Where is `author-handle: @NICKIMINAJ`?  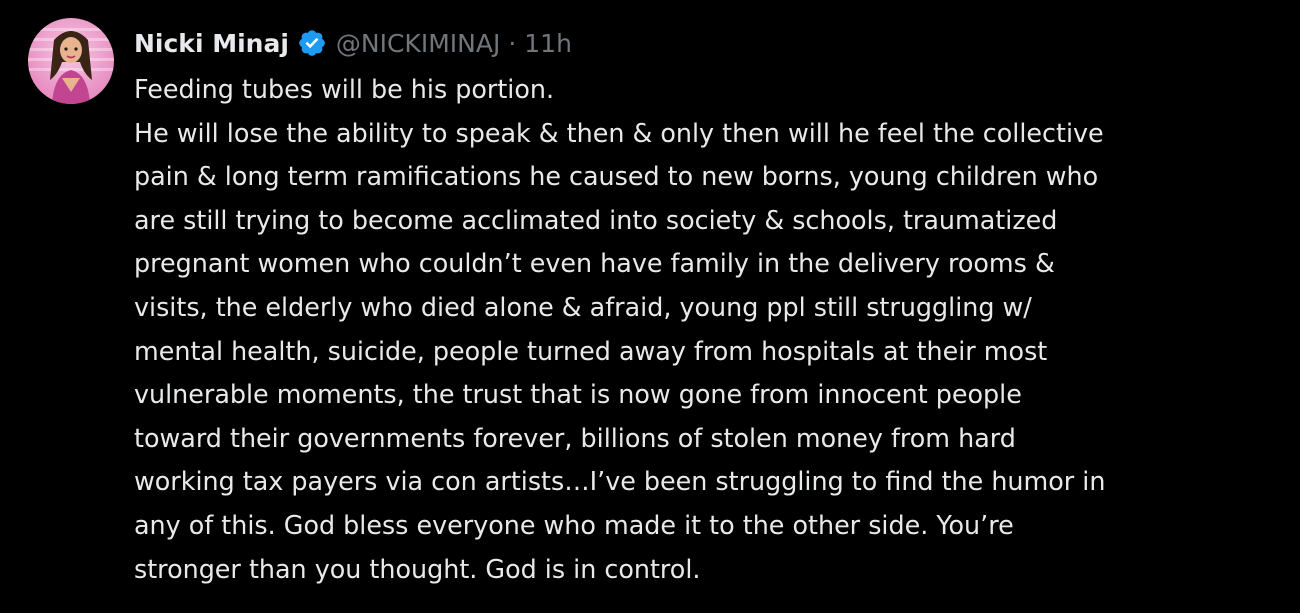
author-handle: @NICKIMINAJ is located at coordinates (418, 43).